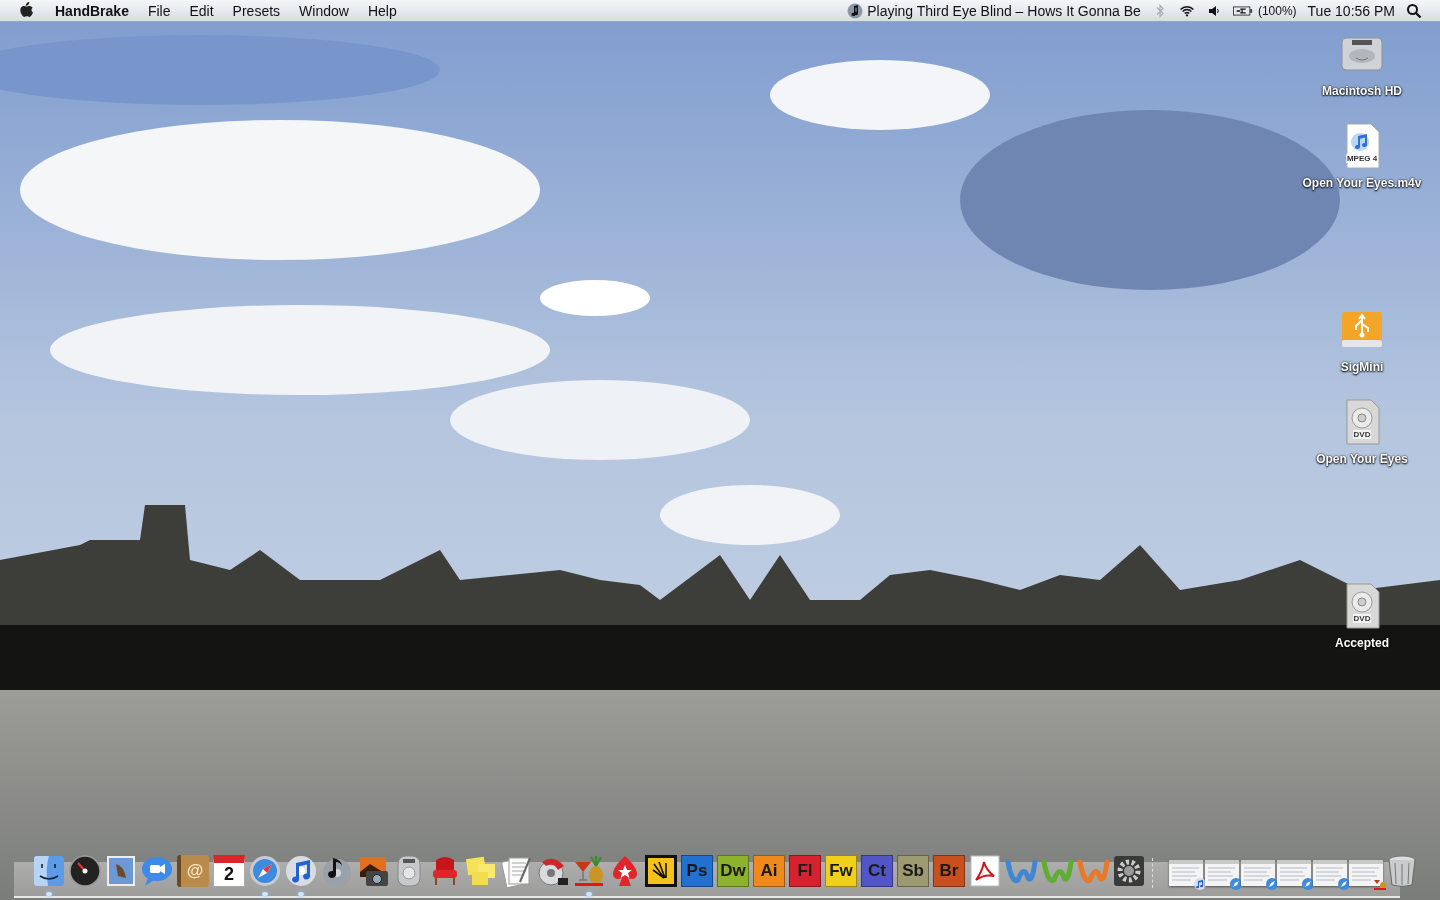 Image resolution: width=1440 pixels, height=900 pixels. What do you see at coordinates (26, 10) in the screenshot?
I see `apple-logo-icon` at bounding box center [26, 10].